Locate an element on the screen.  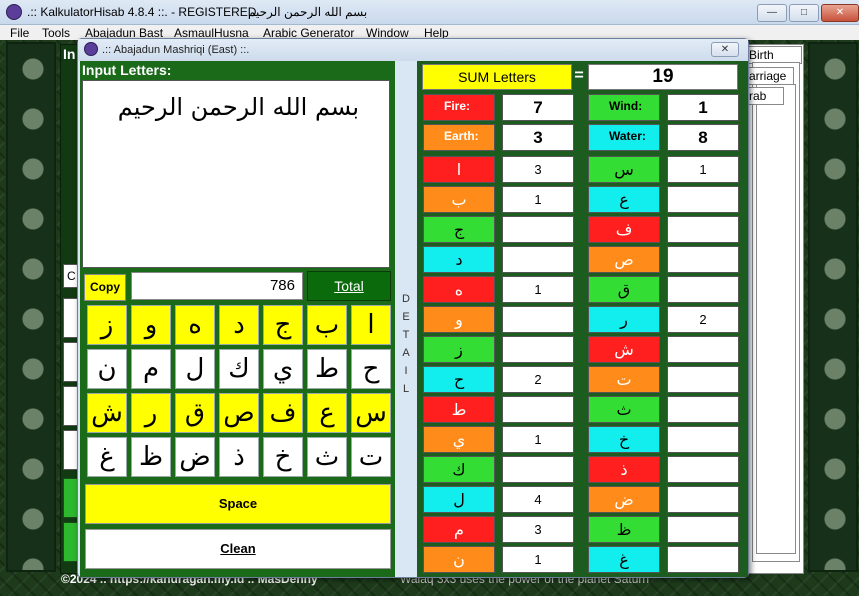
letter-cell: ن is located at coordinates (459, 559).